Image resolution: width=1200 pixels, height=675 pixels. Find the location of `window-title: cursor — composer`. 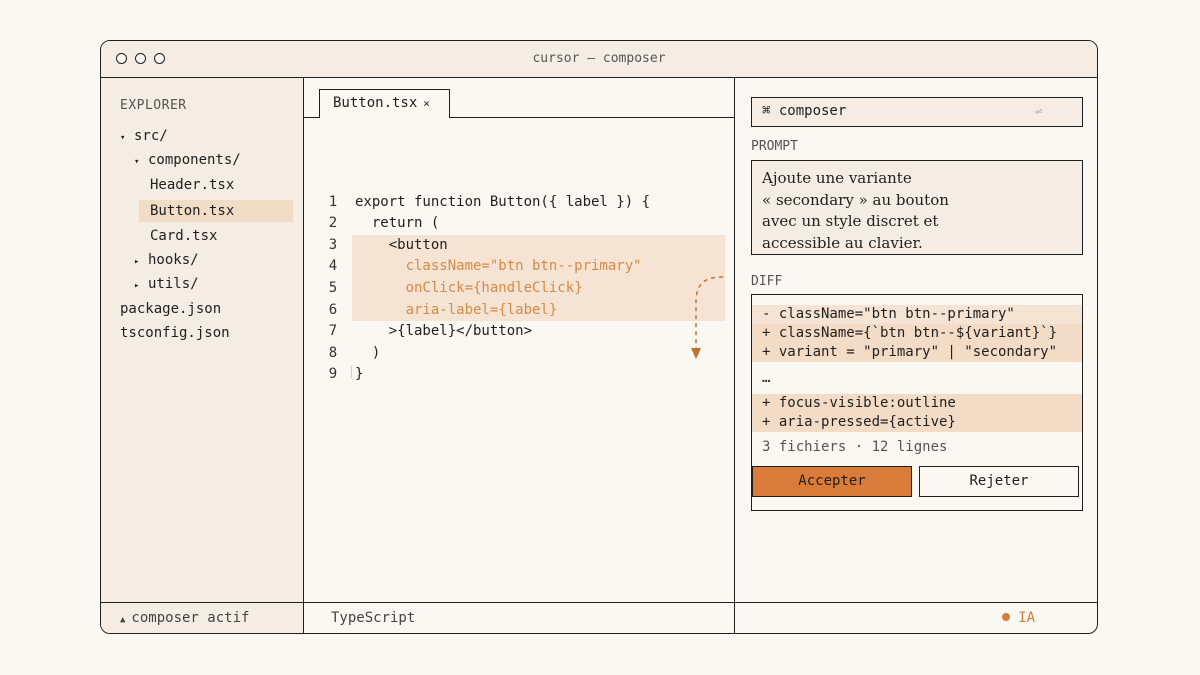

window-title: cursor — composer is located at coordinates (599, 58).